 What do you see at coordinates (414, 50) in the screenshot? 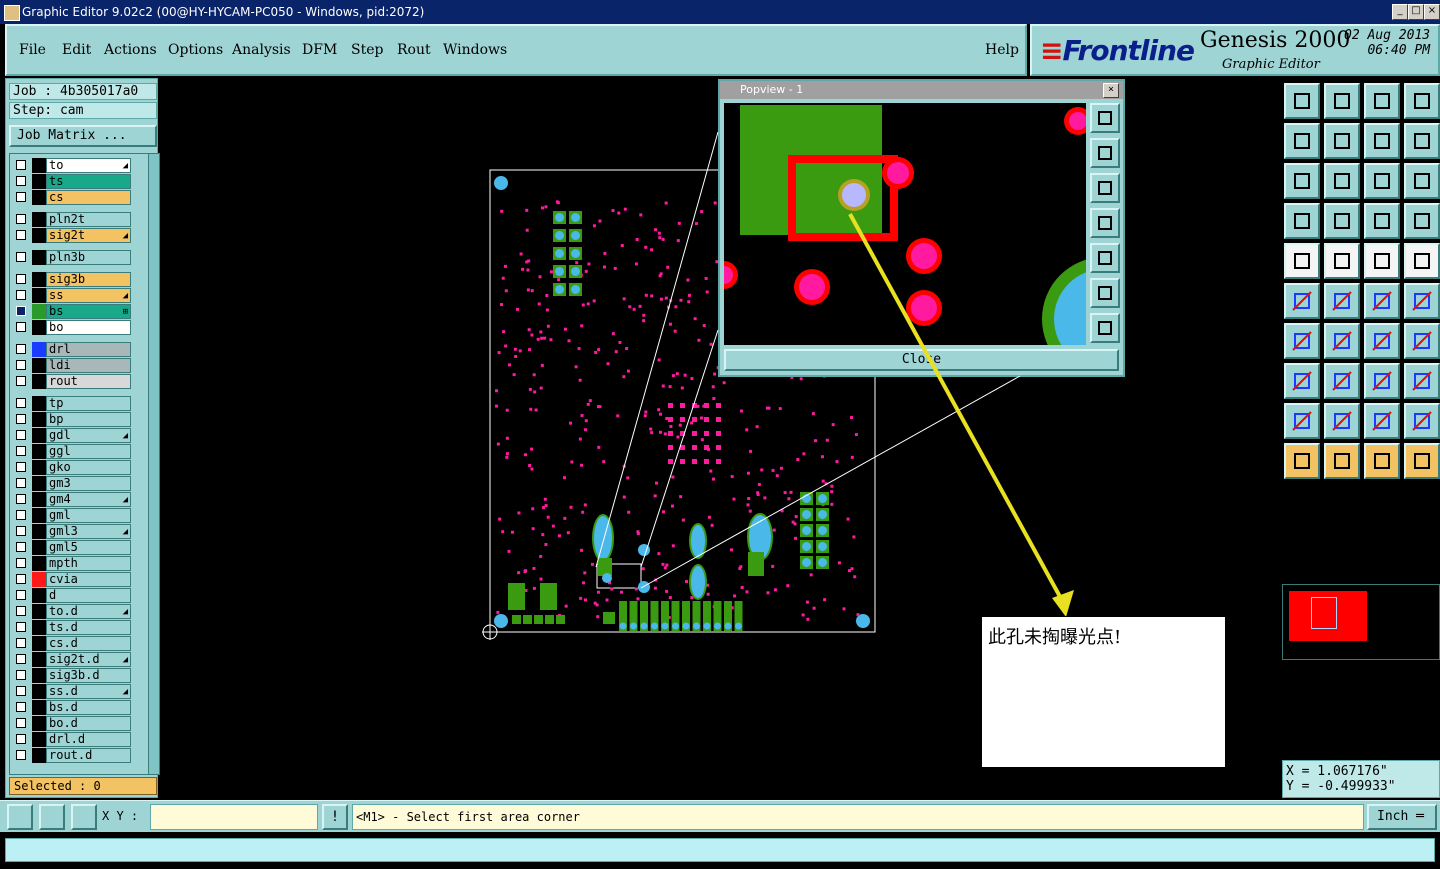
I see `menu-rout: Rout` at bounding box center [414, 50].